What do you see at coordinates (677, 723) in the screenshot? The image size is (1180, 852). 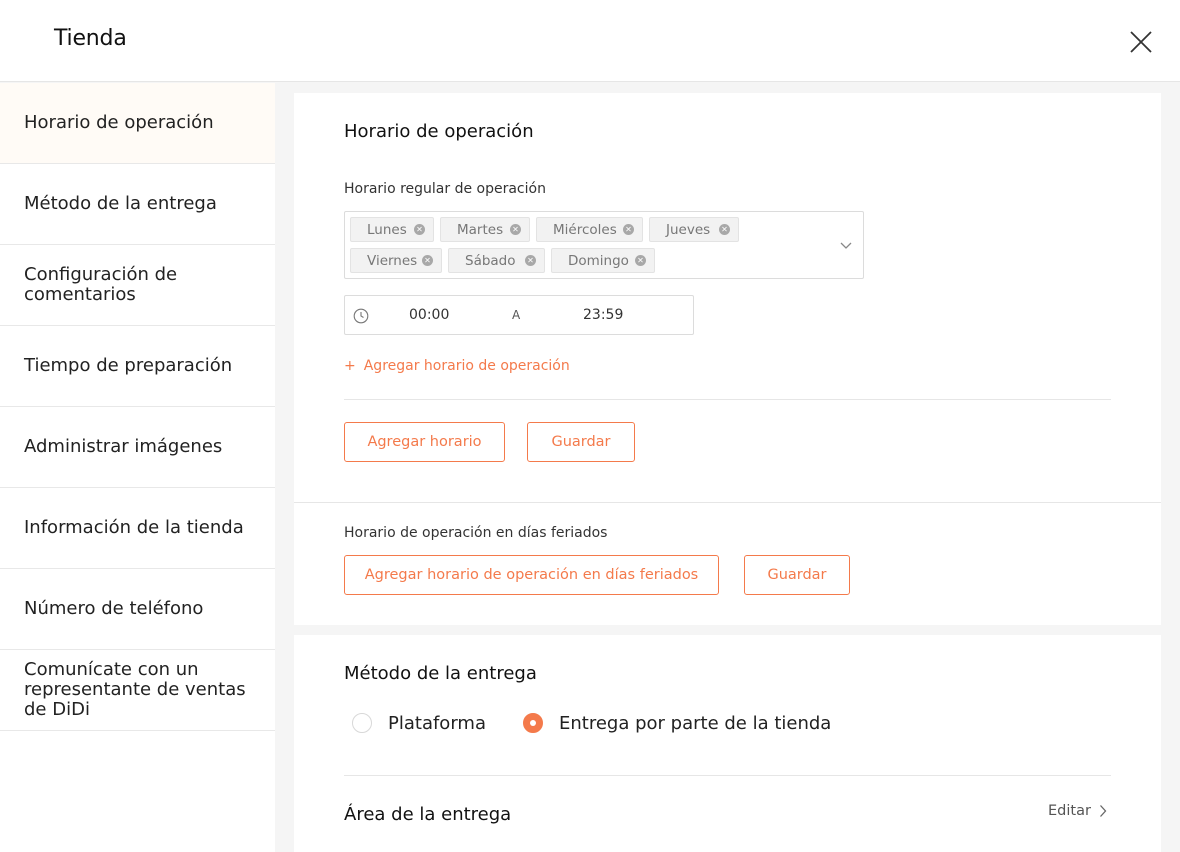 I see `delivery-option-store: Entrega por parte de la tienda` at bounding box center [677, 723].